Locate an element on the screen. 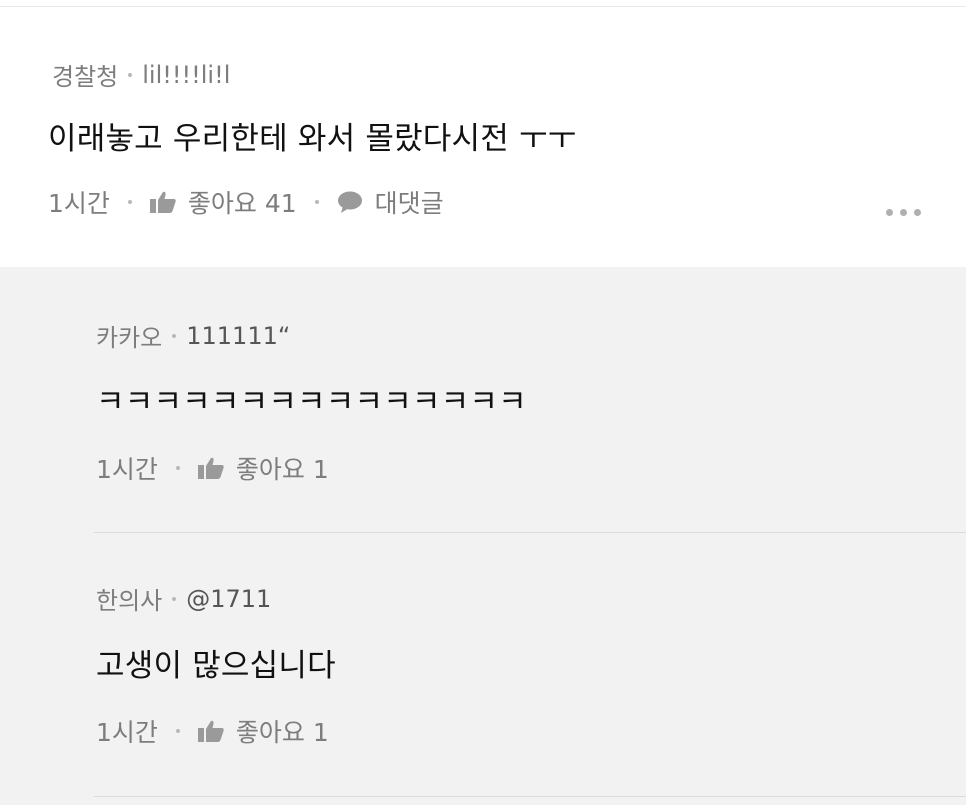 Image resolution: width=966 pixels, height=805 pixels. more-options-button is located at coordinates (903, 212).